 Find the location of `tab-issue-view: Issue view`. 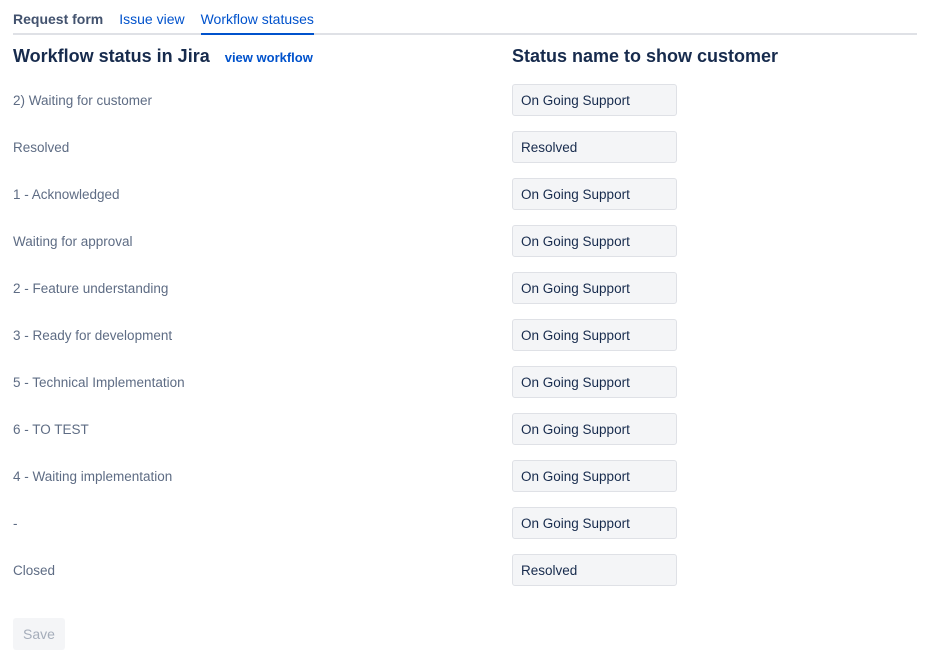

tab-issue-view: Issue view is located at coordinates (151, 17).